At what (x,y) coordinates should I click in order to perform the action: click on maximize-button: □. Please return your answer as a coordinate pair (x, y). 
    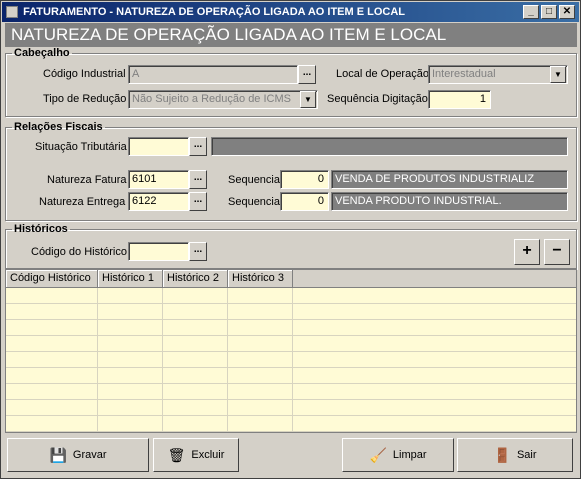
    Looking at the image, I should click on (549, 12).